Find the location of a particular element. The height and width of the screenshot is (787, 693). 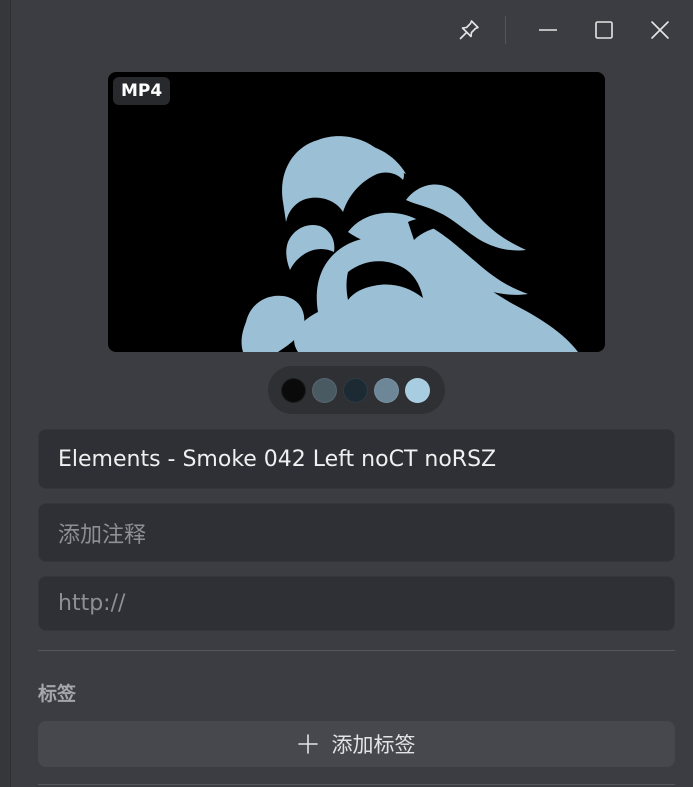

minimize-button is located at coordinates (548, 30).